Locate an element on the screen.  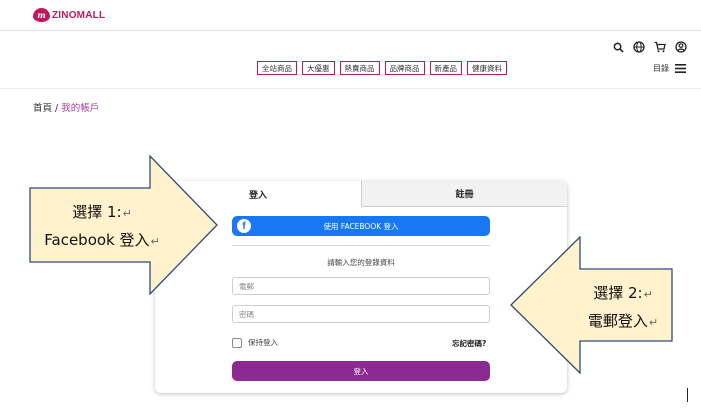
facebook-icon: f is located at coordinates (244, 226).